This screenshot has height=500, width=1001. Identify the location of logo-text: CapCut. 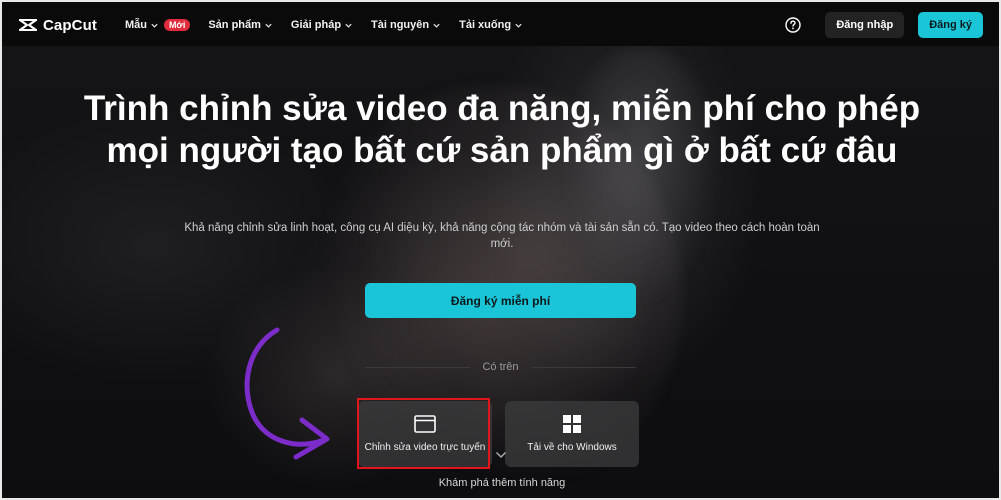
(70, 25).